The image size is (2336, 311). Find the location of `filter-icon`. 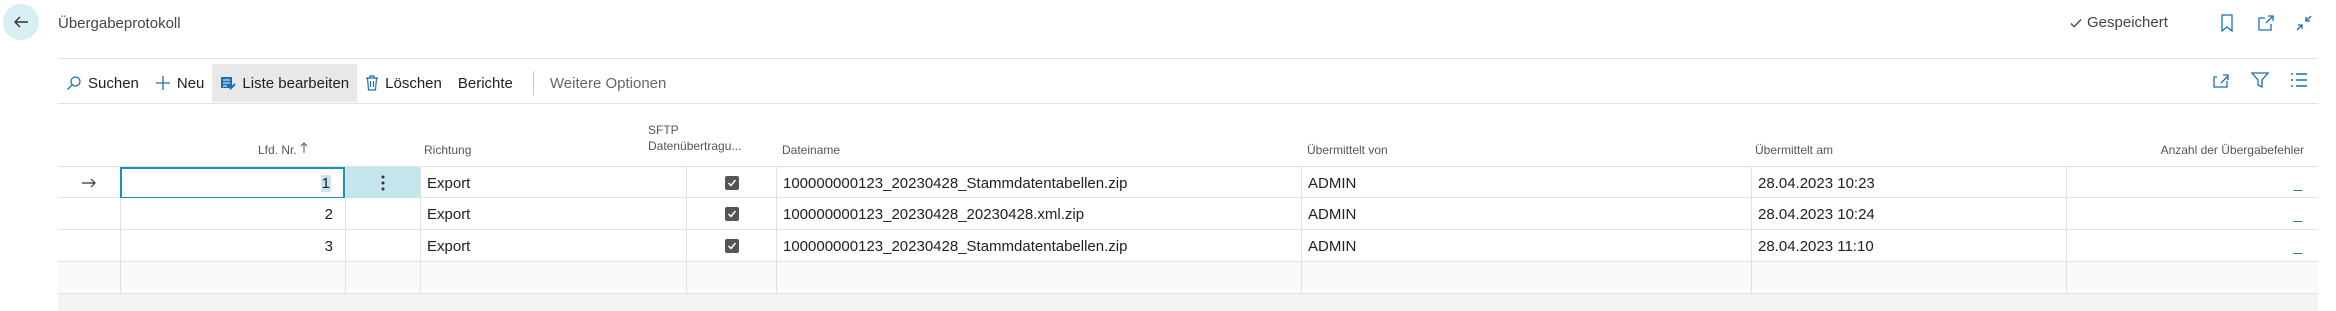

filter-icon is located at coordinates (2260, 80).